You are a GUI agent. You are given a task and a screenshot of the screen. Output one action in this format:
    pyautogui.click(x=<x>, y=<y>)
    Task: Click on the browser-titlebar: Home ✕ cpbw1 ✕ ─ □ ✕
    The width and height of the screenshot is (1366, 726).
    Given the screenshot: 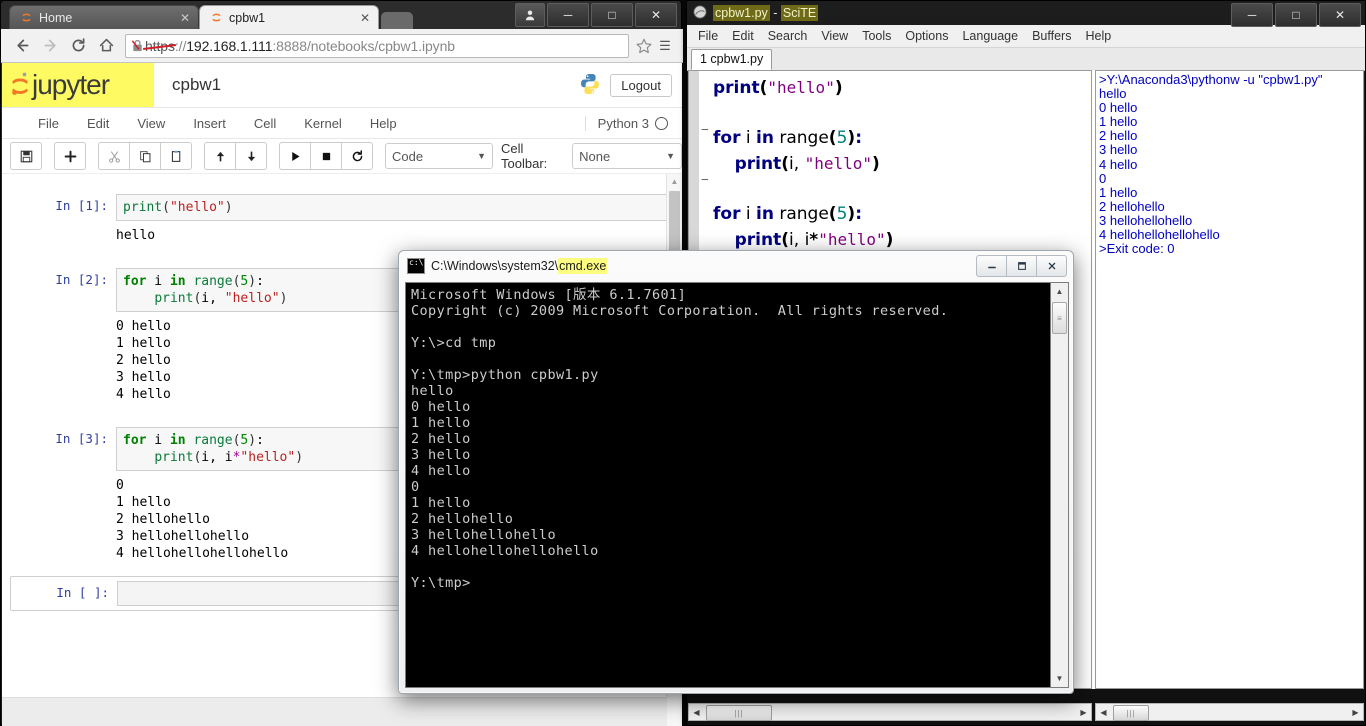 What is the action you would take?
    pyautogui.click(x=341, y=15)
    